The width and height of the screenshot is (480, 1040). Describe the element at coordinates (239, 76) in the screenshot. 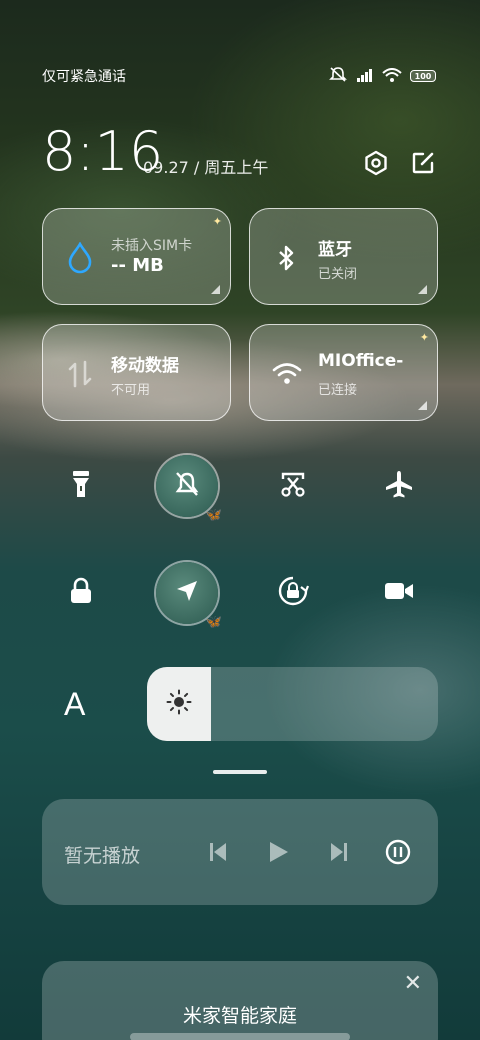

I see `status-bar: 仅可紧急通话 100` at that location.